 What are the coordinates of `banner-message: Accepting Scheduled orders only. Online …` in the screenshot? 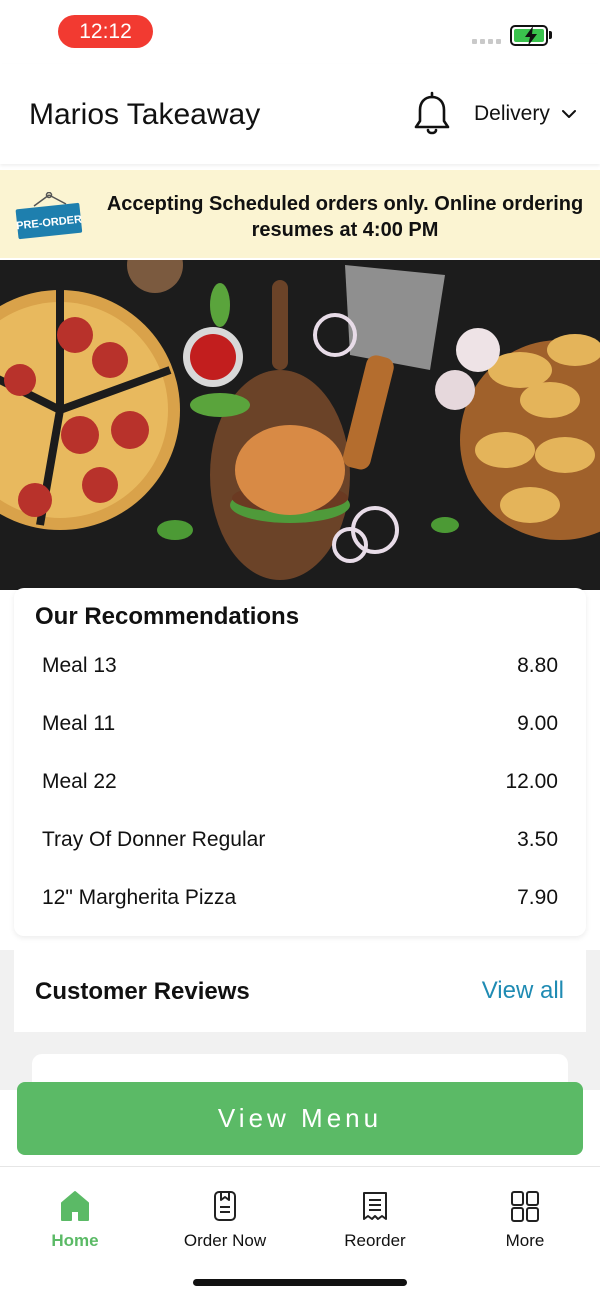 It's located at (345, 217).